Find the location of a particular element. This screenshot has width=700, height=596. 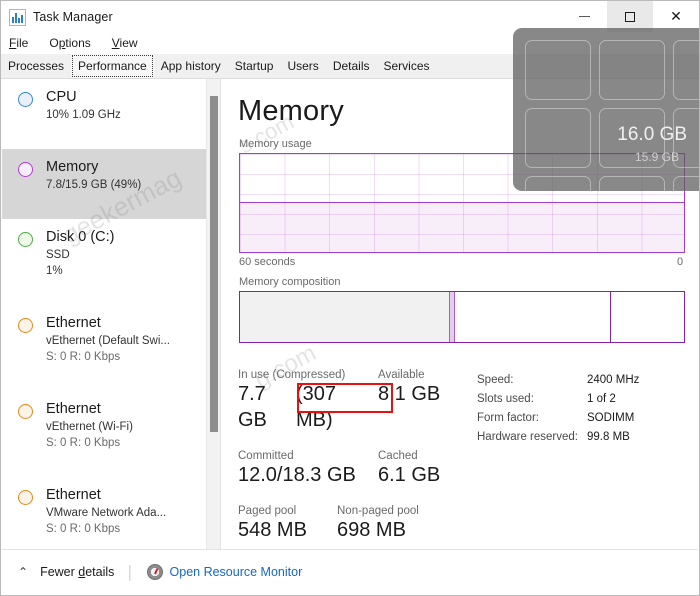

spec-row-slots-used: Slots used: 1 of 2 is located at coordinates (558, 399).